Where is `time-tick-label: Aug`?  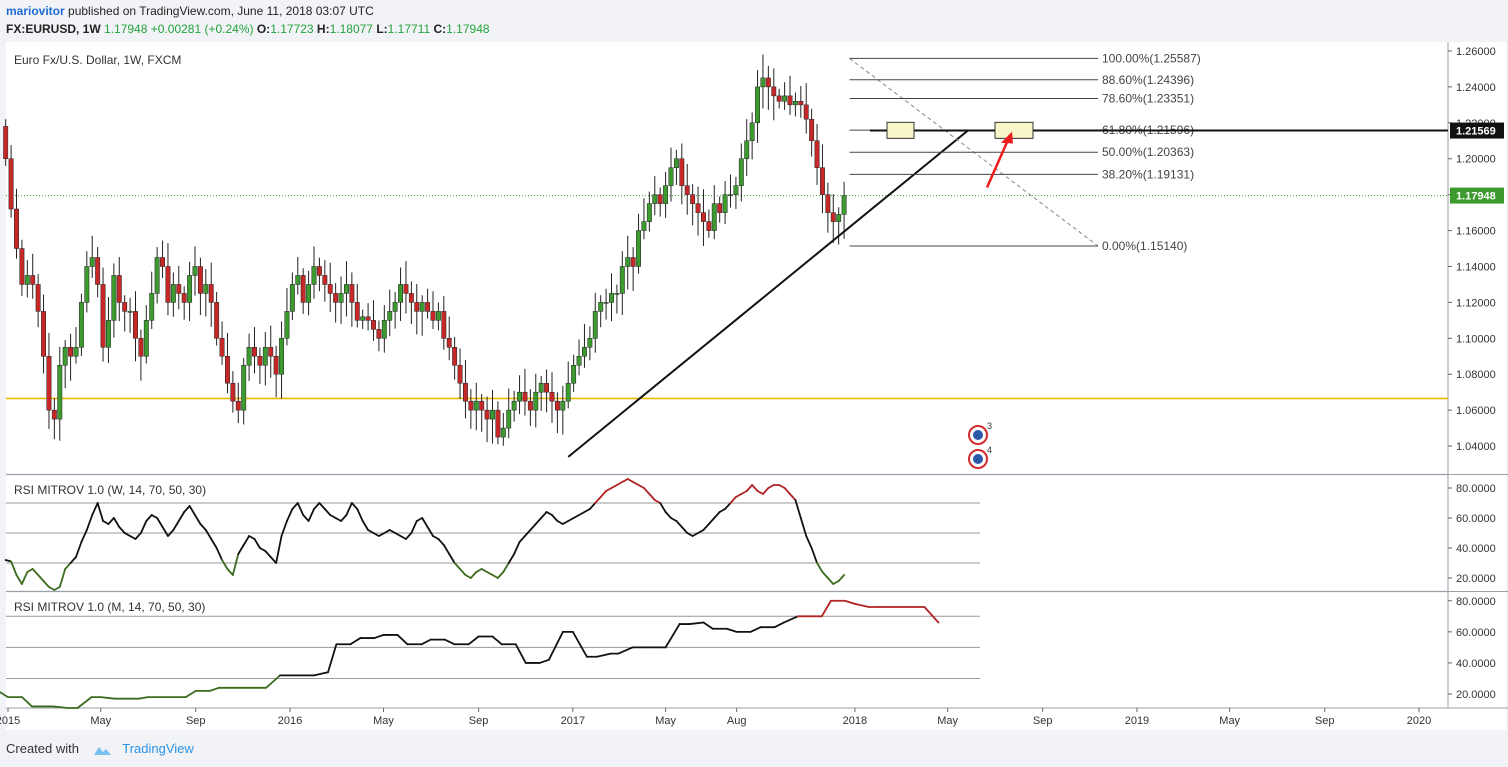 time-tick-label: Aug is located at coordinates (737, 721).